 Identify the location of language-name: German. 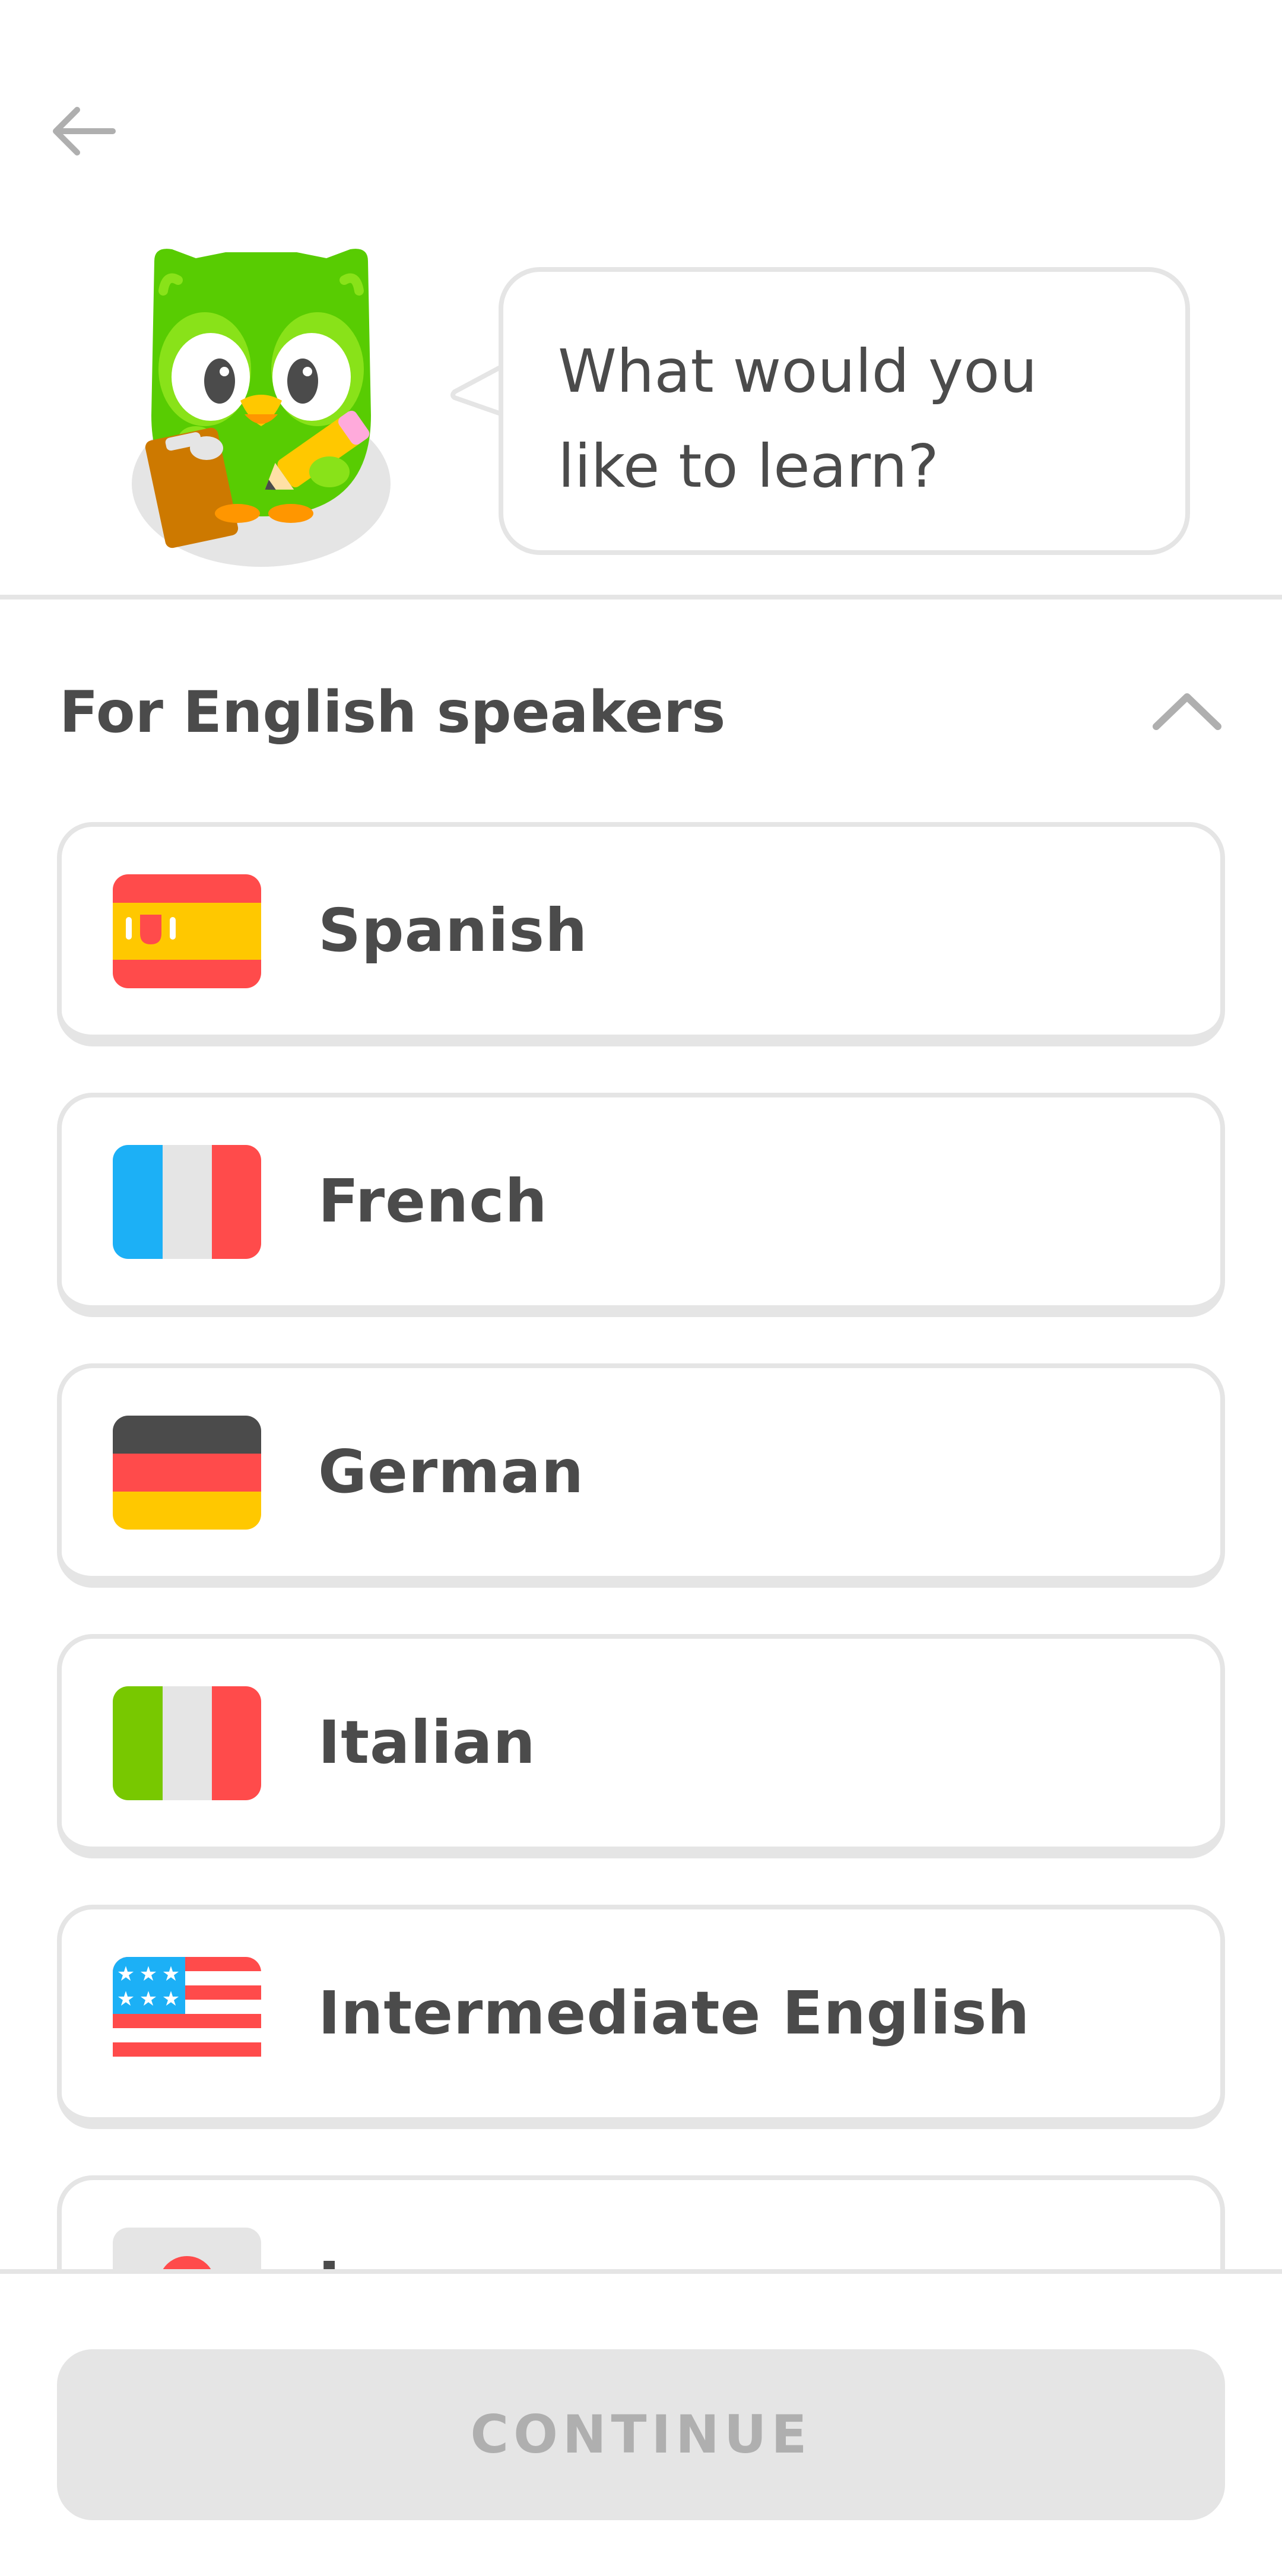
(451, 1471).